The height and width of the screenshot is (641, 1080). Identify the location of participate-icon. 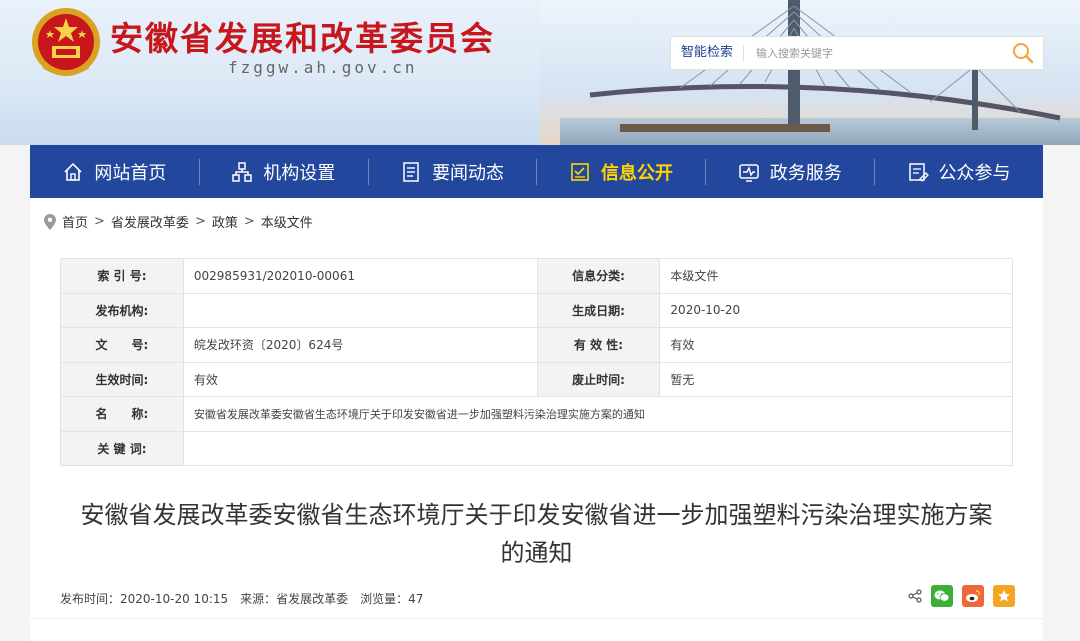
(918, 172).